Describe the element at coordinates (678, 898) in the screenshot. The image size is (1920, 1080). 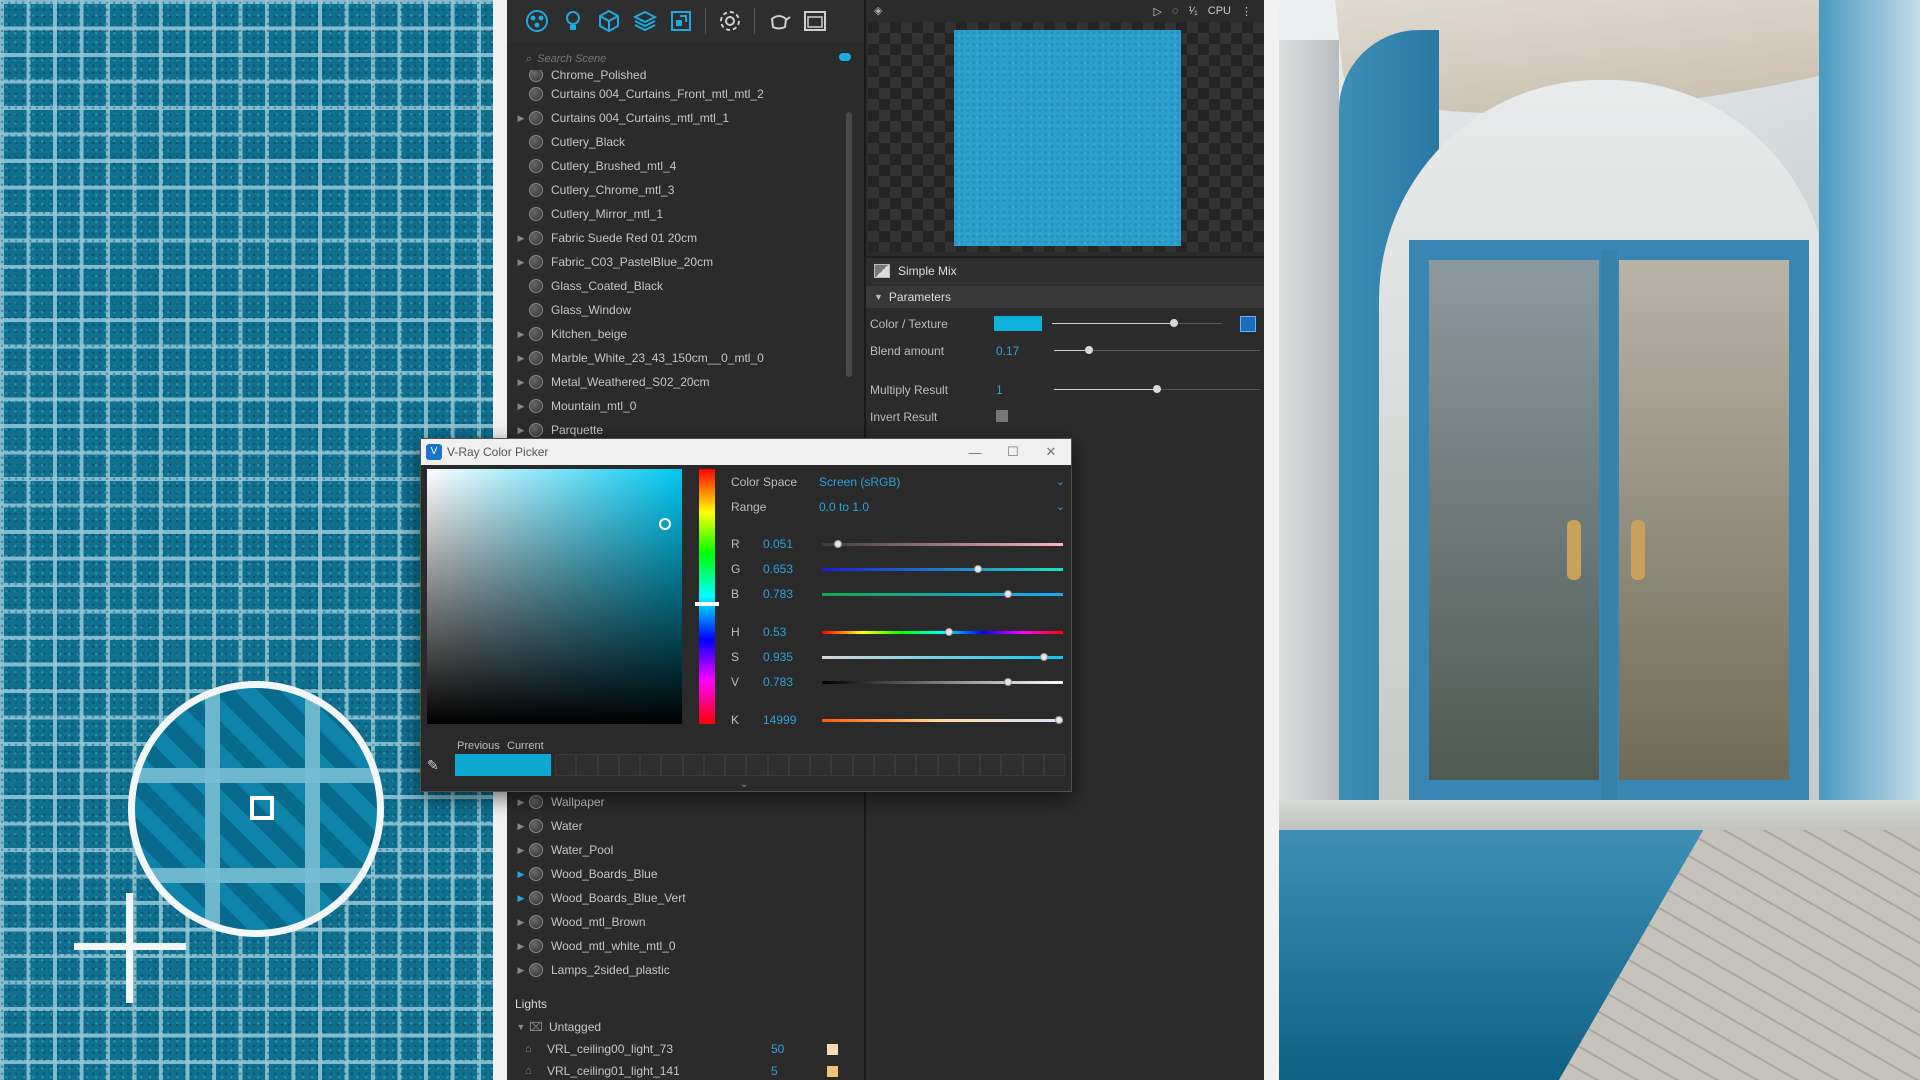
I see `material-row: ▶ Wood_Boards_Blue_Vert` at that location.